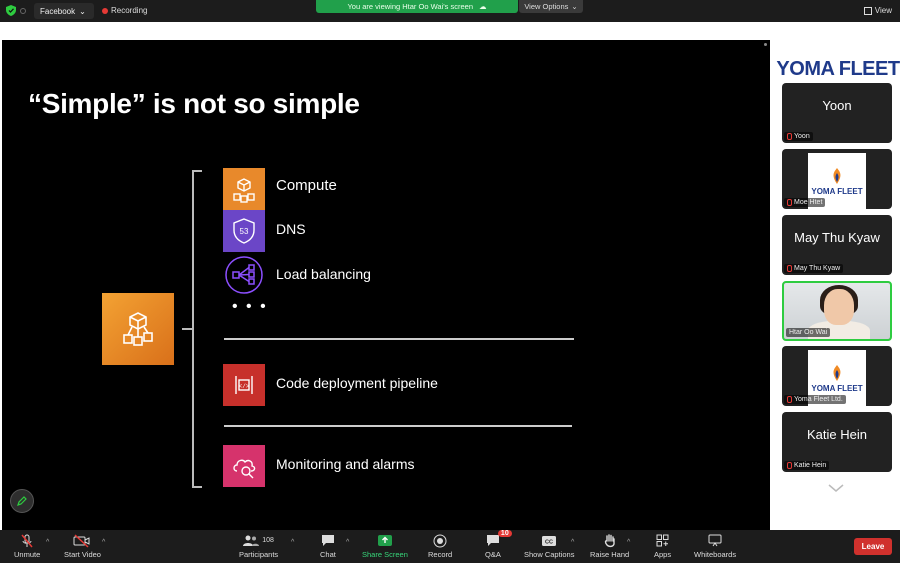 This screenshot has height=563, width=900. I want to click on participant-tag: Htar Oo Wai, so click(808, 332).